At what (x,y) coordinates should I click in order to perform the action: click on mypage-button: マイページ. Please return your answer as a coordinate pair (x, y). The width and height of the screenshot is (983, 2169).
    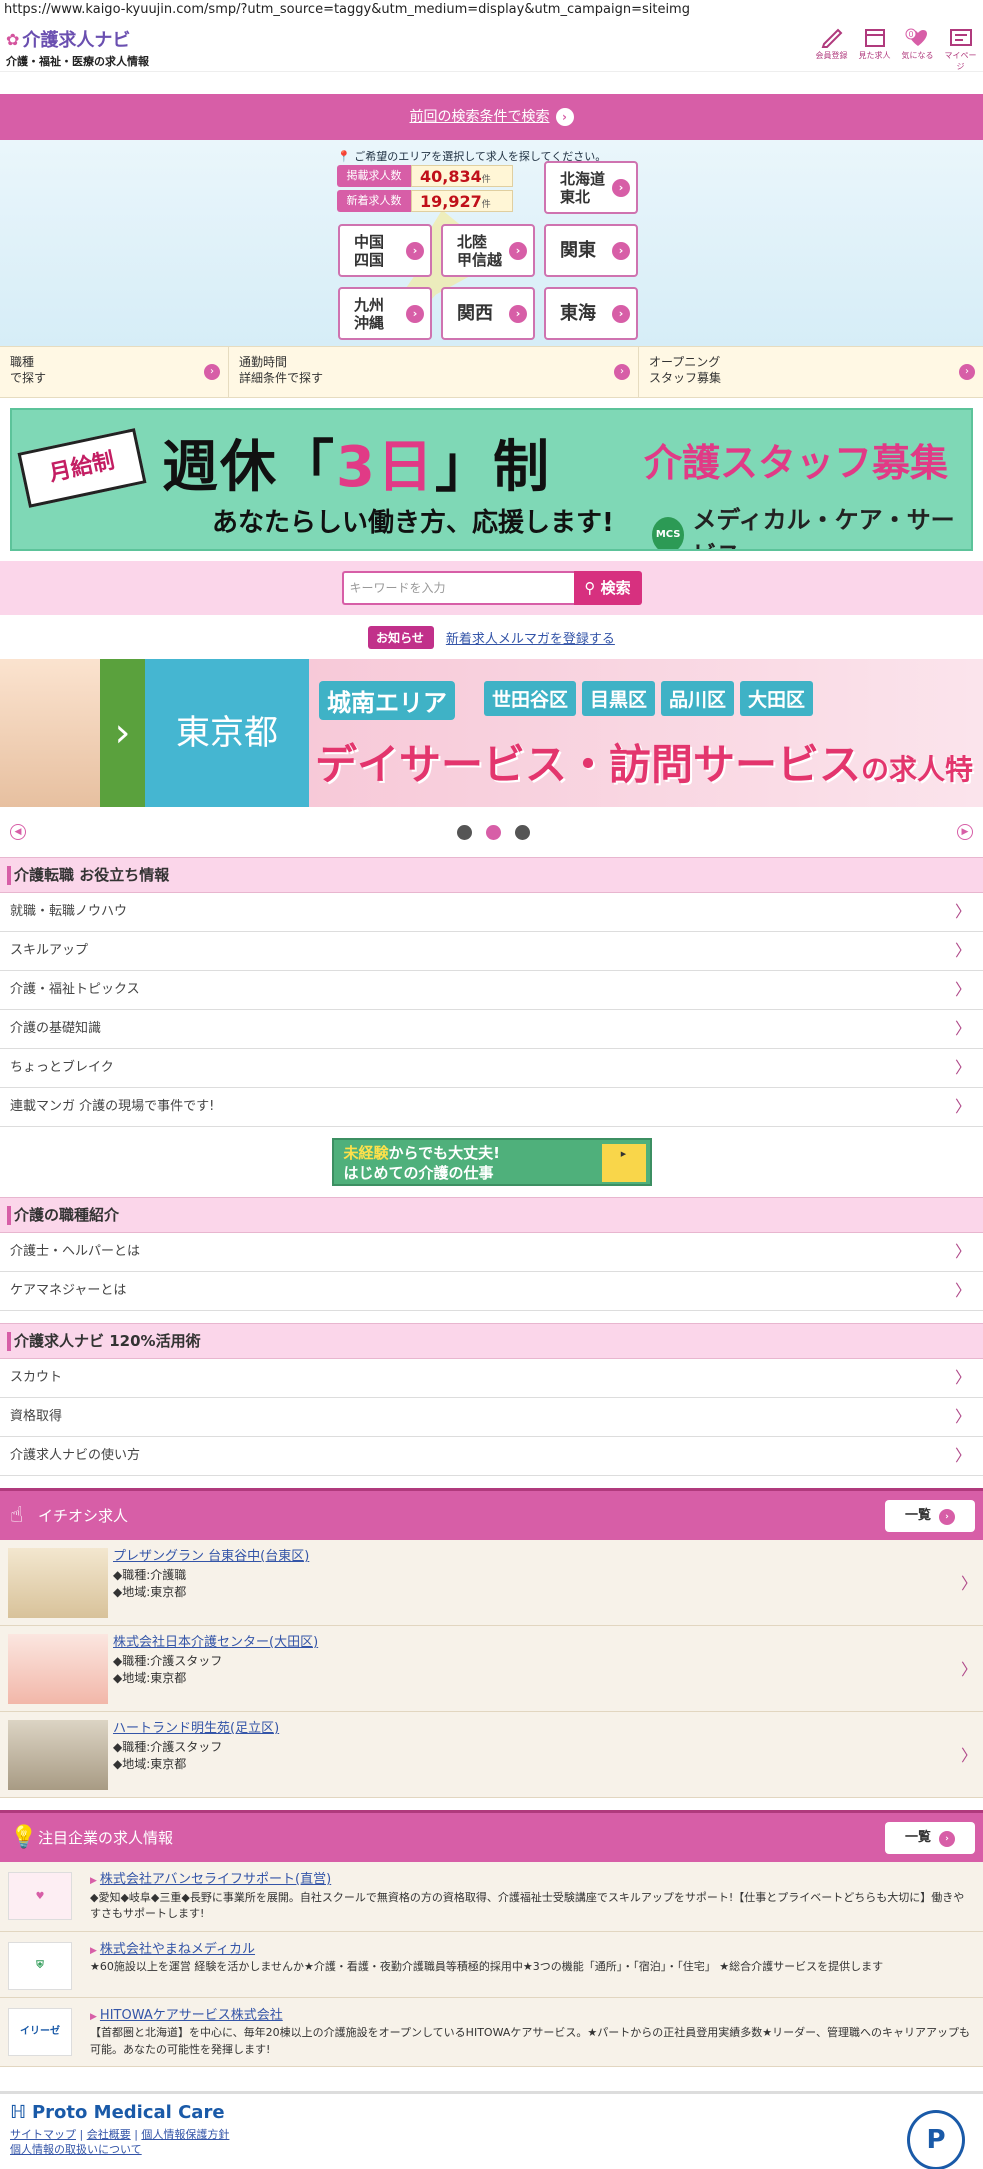
    Looking at the image, I should click on (960, 49).